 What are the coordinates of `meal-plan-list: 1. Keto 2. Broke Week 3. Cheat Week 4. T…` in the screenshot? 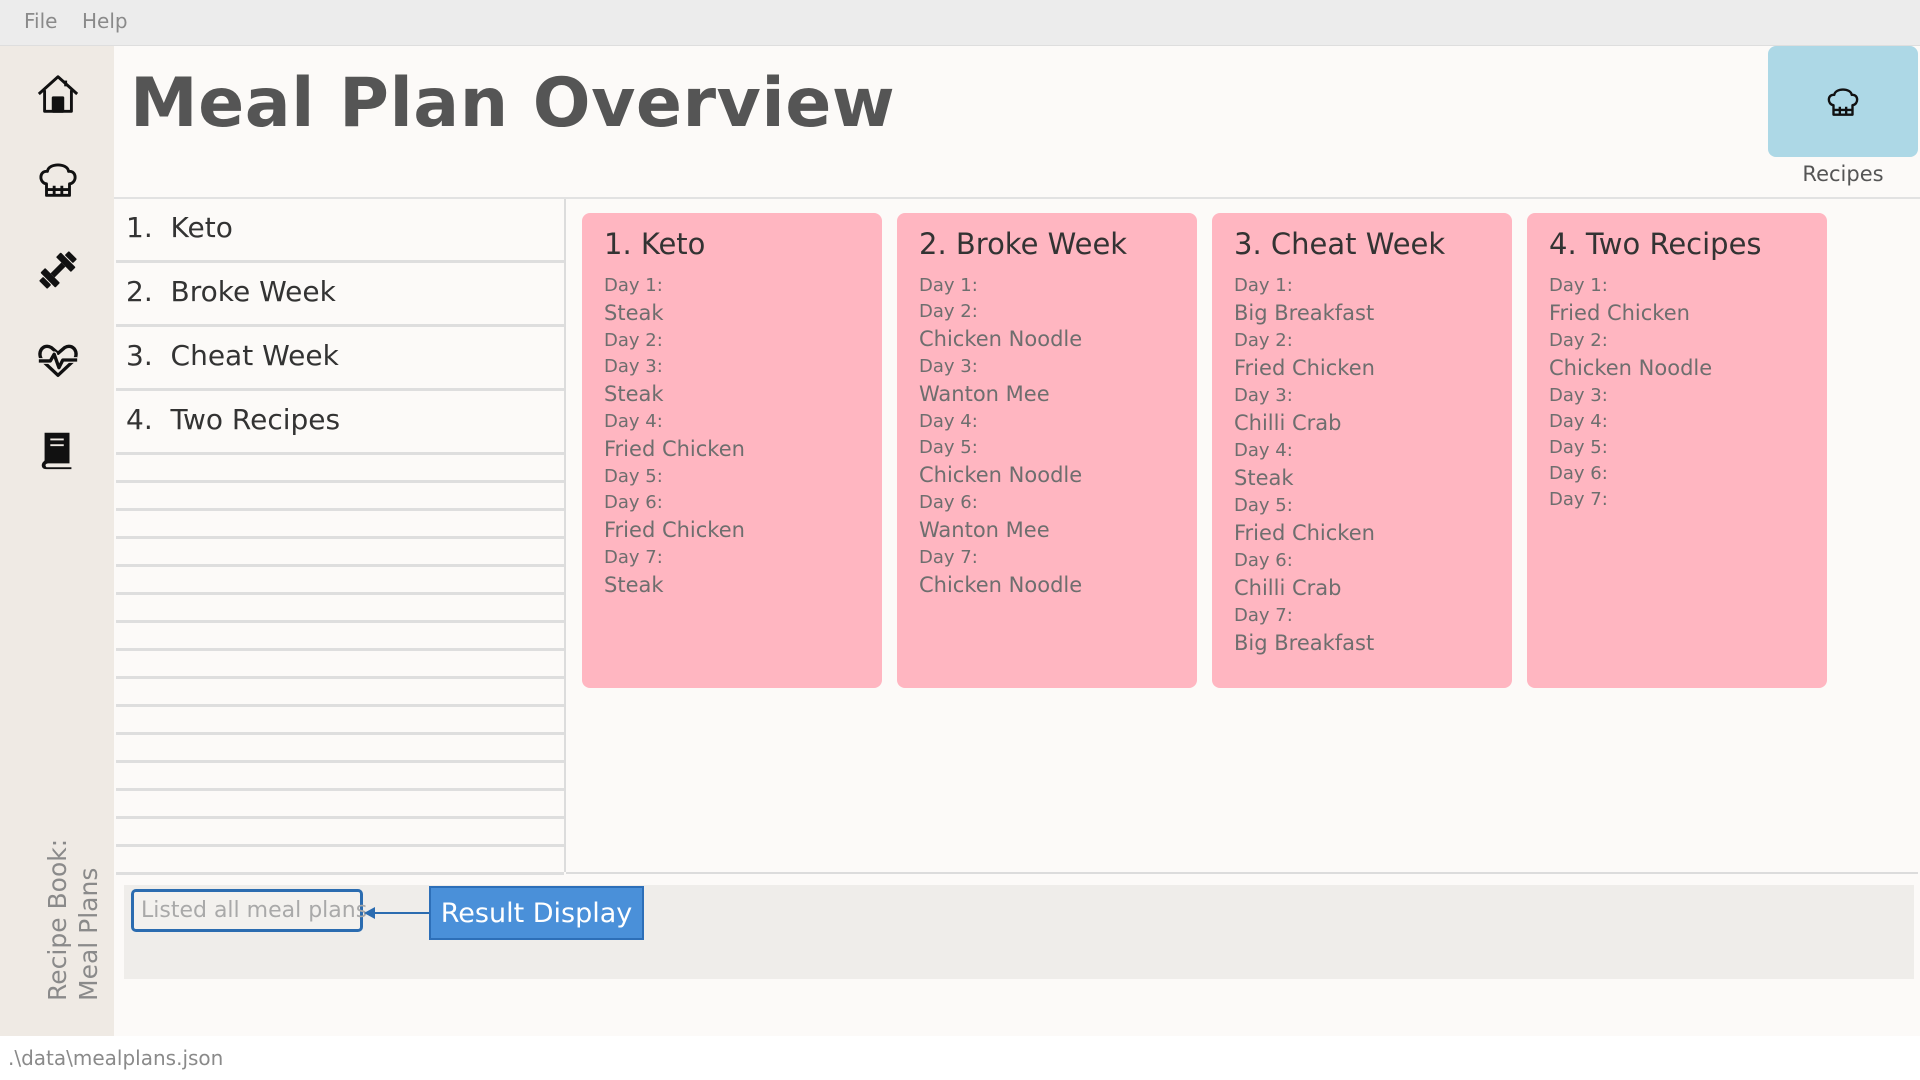 It's located at (341, 537).